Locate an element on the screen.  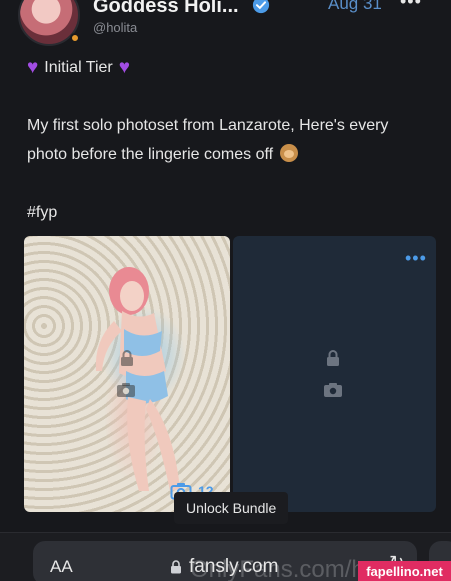
author-handle: @holita is located at coordinates (115, 27).